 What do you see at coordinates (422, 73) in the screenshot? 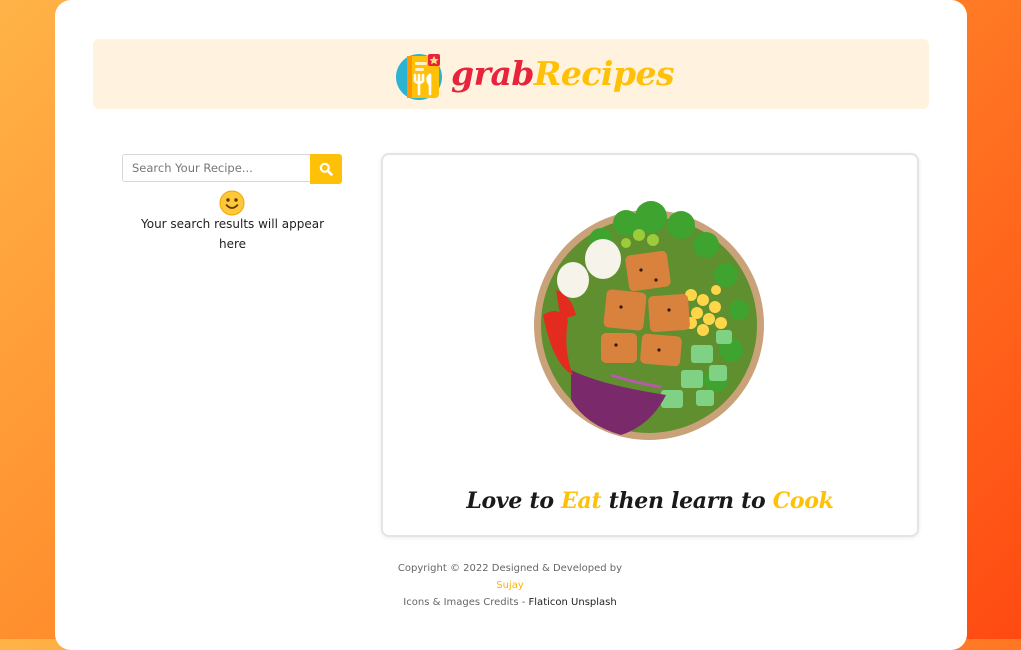
I see `recipe-book-icon` at bounding box center [422, 73].